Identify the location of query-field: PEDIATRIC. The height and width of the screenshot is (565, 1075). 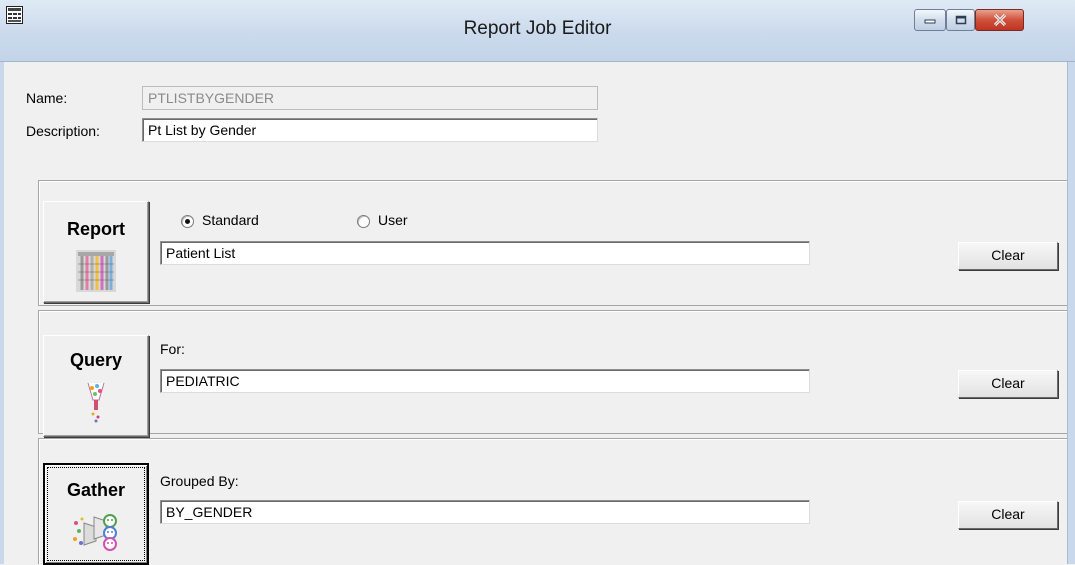
(485, 381).